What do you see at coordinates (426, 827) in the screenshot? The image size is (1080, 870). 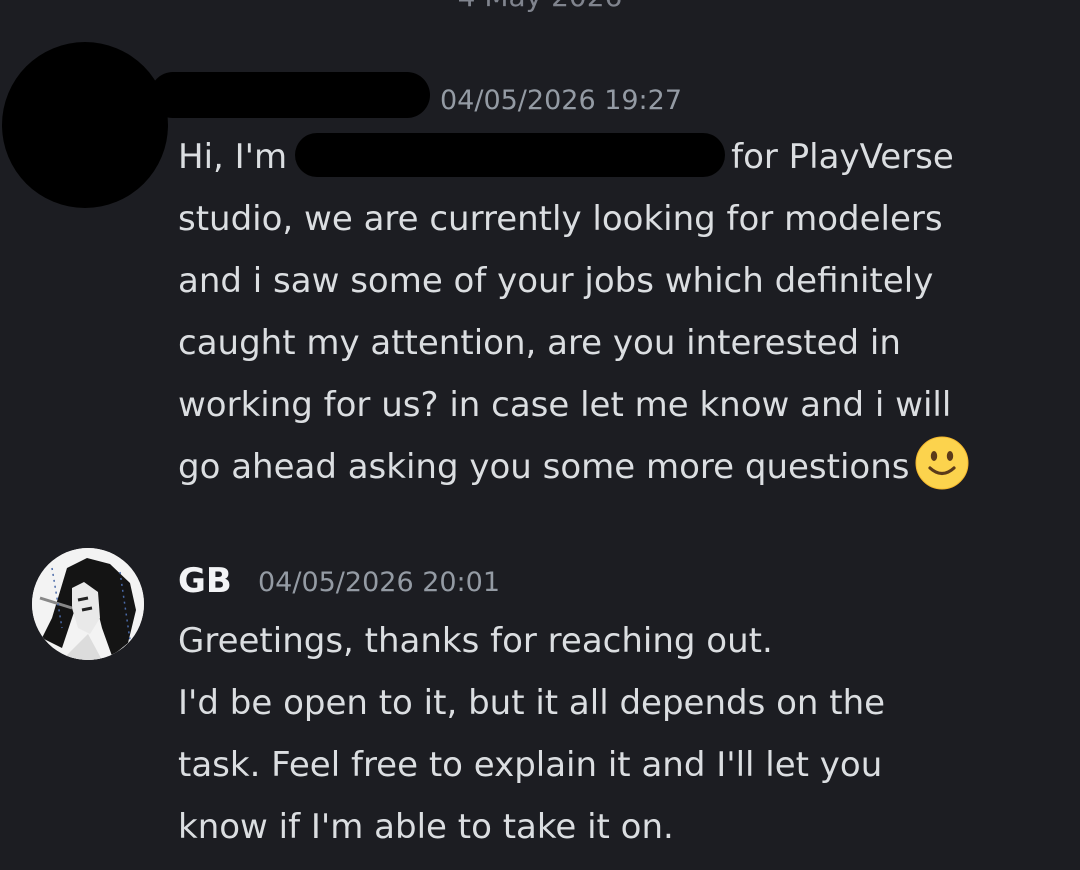 I see `message-line: know if I'm able to take it on.` at bounding box center [426, 827].